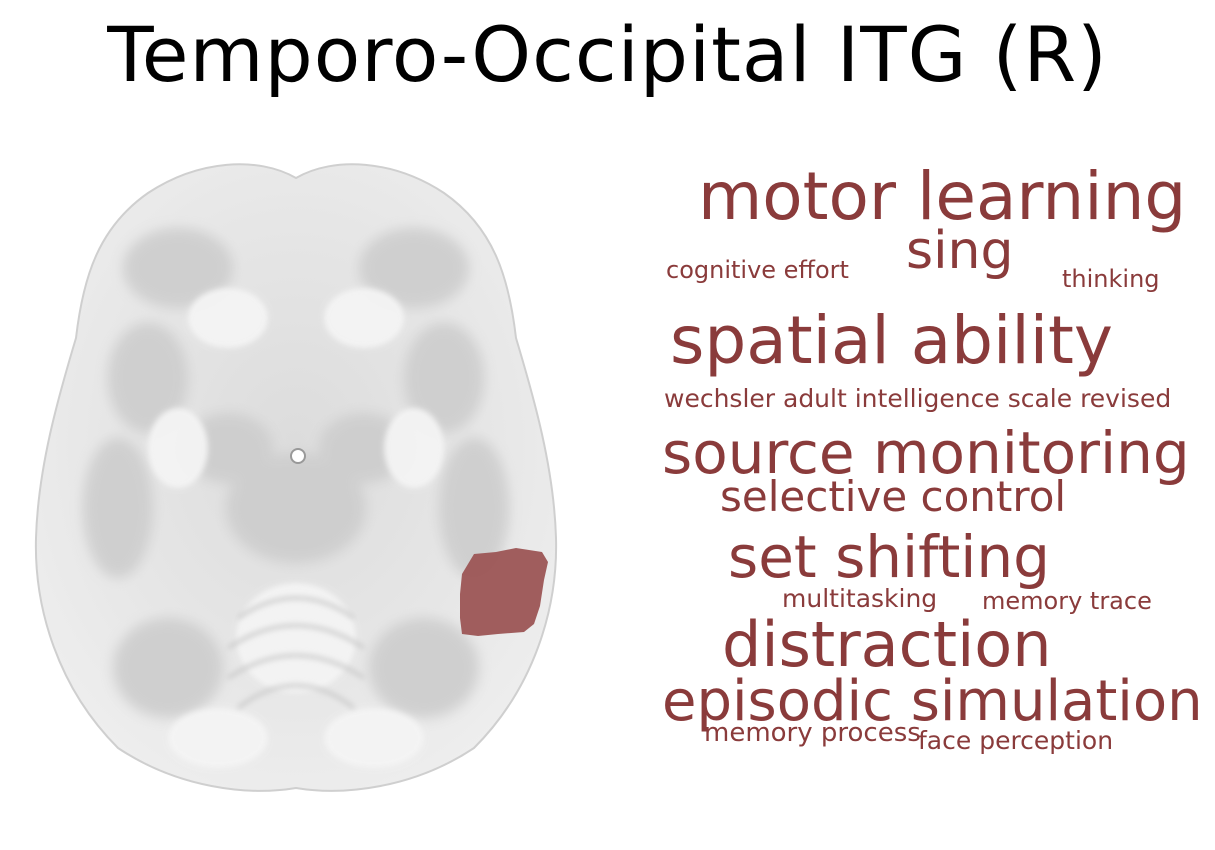 The height and width of the screenshot is (850, 1215). Describe the element at coordinates (812, 733) in the screenshot. I see `term-memory-process: memory process` at that location.